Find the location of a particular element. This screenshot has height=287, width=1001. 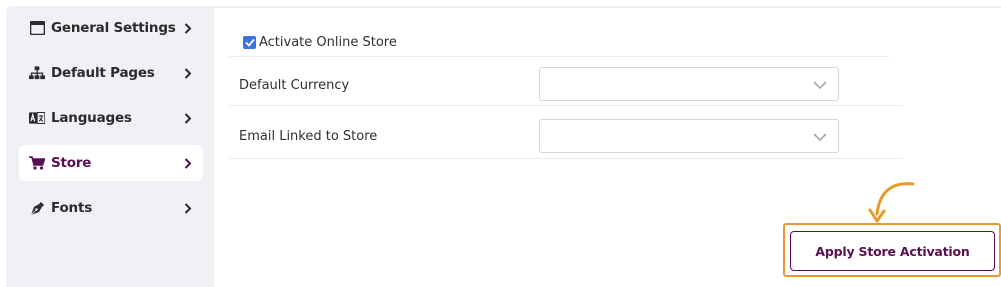

sidebar-item-label: Fonts is located at coordinates (72, 208).